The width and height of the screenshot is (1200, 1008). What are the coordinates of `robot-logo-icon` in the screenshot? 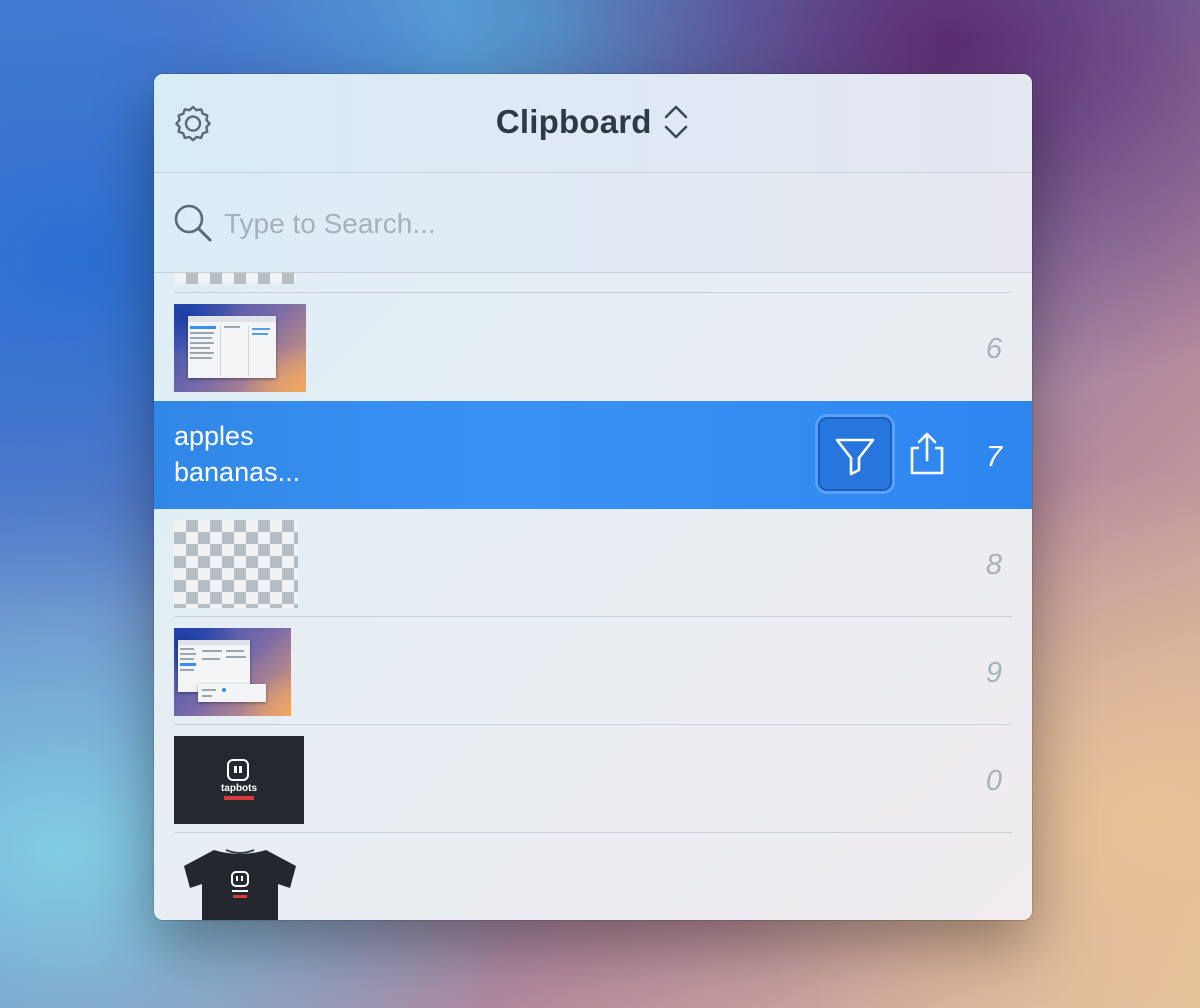 It's located at (238, 770).